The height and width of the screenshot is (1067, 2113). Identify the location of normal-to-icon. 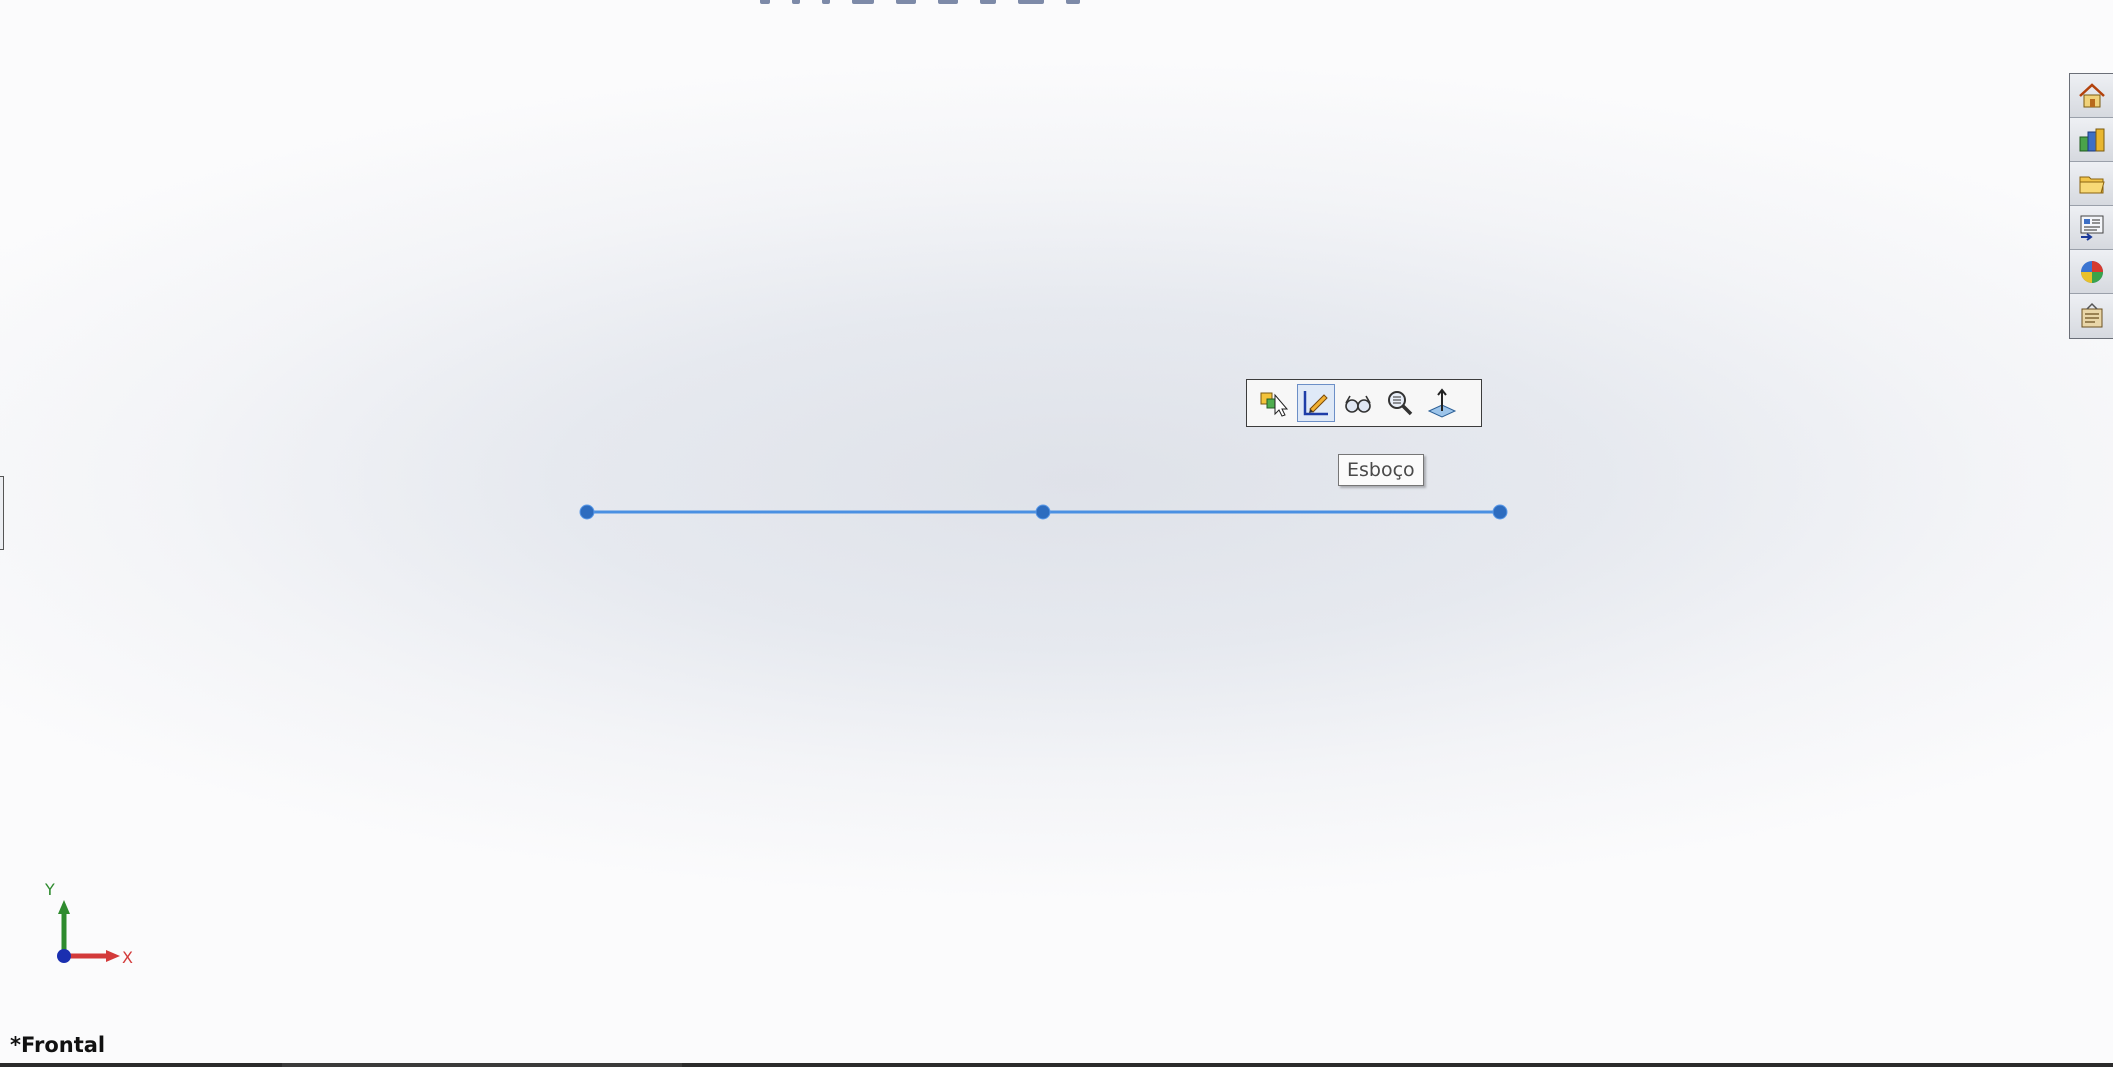
(1442, 403).